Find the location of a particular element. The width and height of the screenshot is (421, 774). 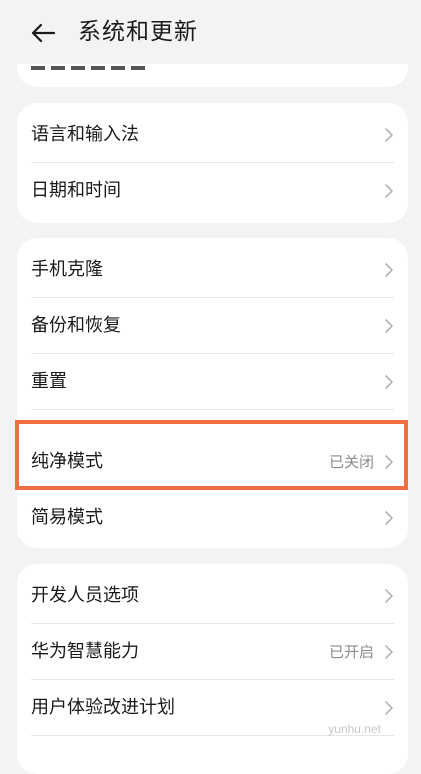

app-header: 系统和更新 is located at coordinates (210, 32).